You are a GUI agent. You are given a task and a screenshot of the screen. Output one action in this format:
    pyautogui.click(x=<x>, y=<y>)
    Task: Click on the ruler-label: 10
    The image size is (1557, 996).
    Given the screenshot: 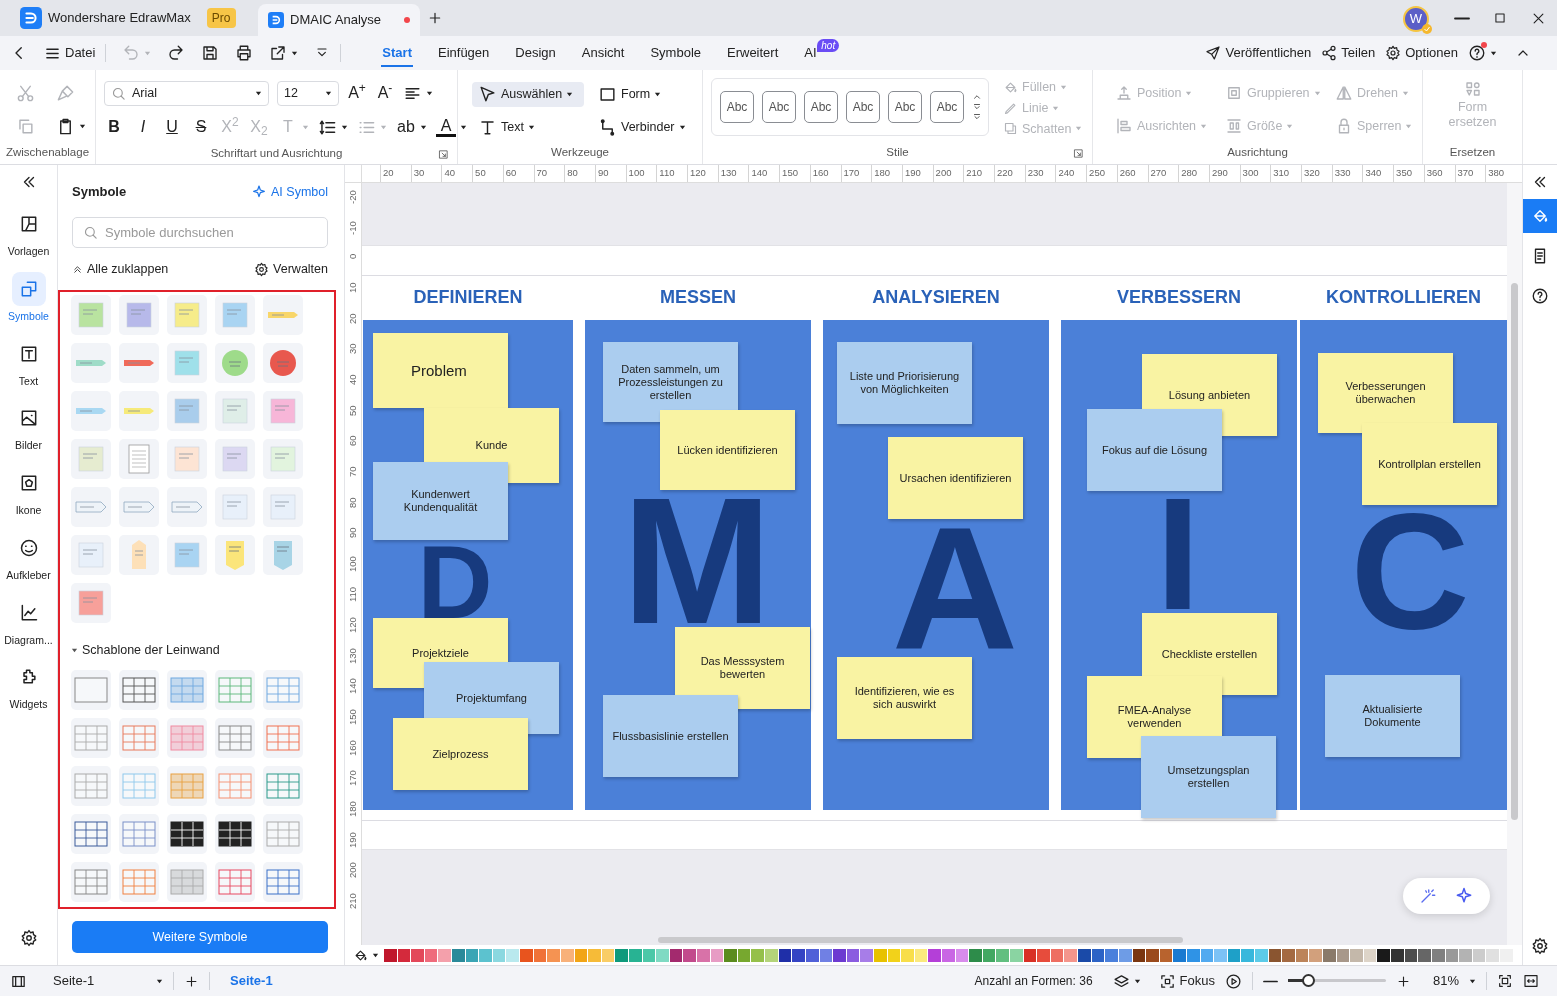 What is the action you would take?
    pyautogui.click(x=353, y=287)
    